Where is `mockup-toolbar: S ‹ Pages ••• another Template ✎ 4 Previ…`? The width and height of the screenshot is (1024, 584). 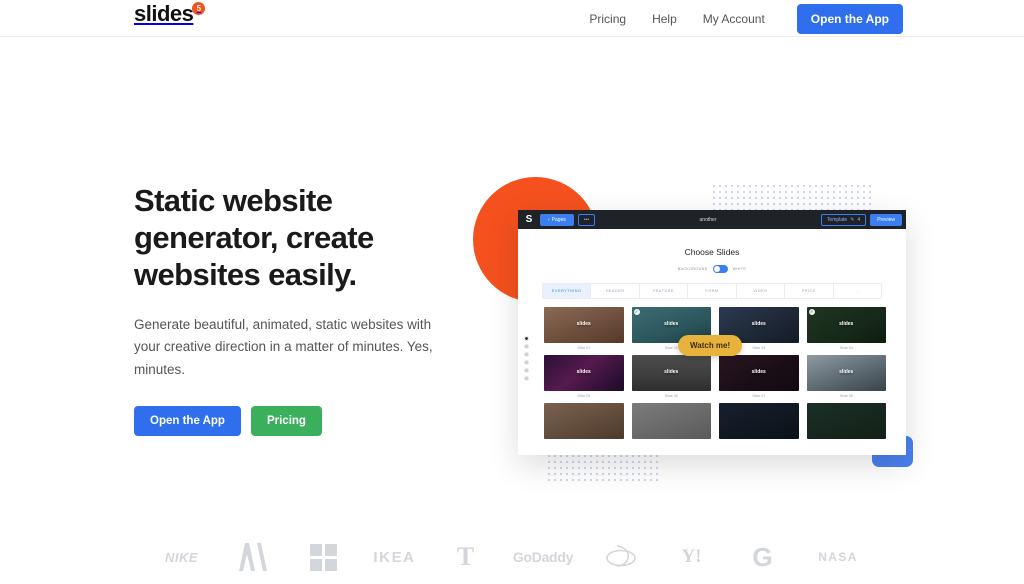
mockup-toolbar: S ‹ Pages ••• another Template ✎ 4 Previ… is located at coordinates (712, 219).